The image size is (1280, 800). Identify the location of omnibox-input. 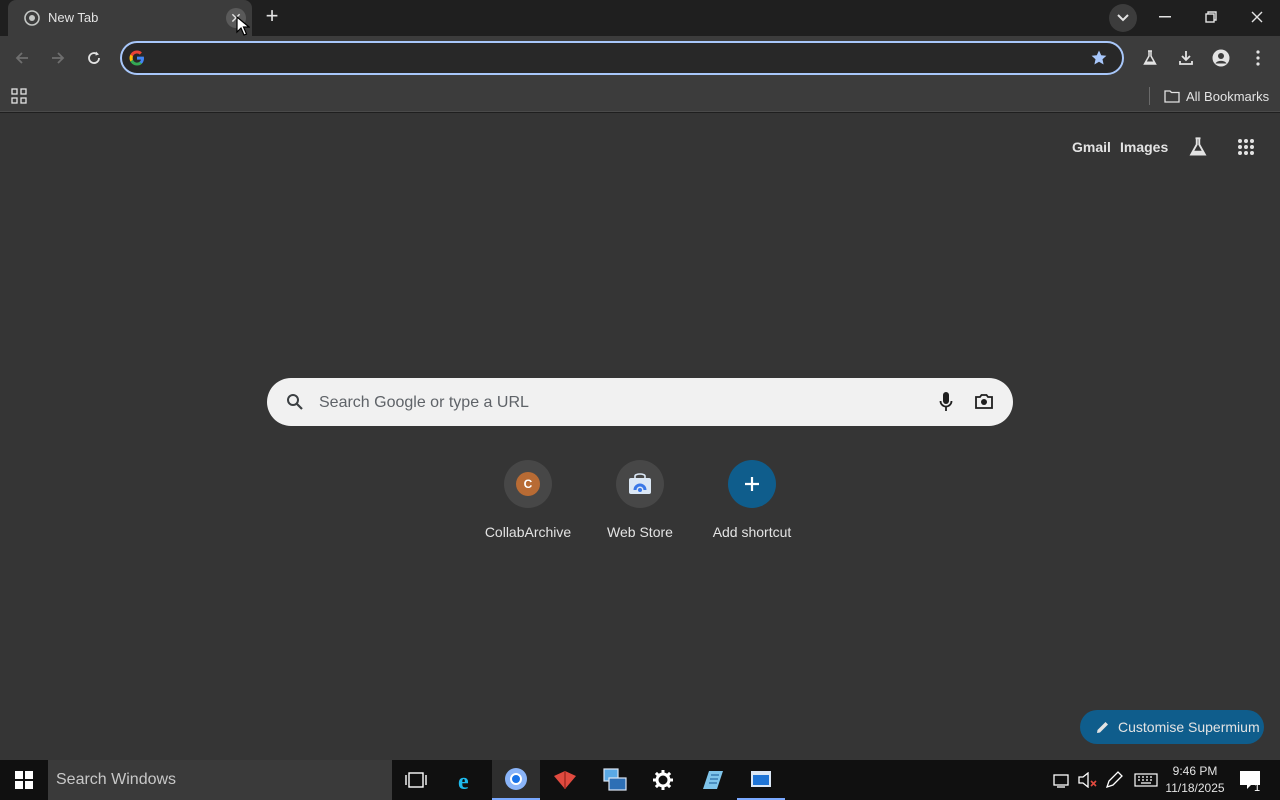
(614, 59).